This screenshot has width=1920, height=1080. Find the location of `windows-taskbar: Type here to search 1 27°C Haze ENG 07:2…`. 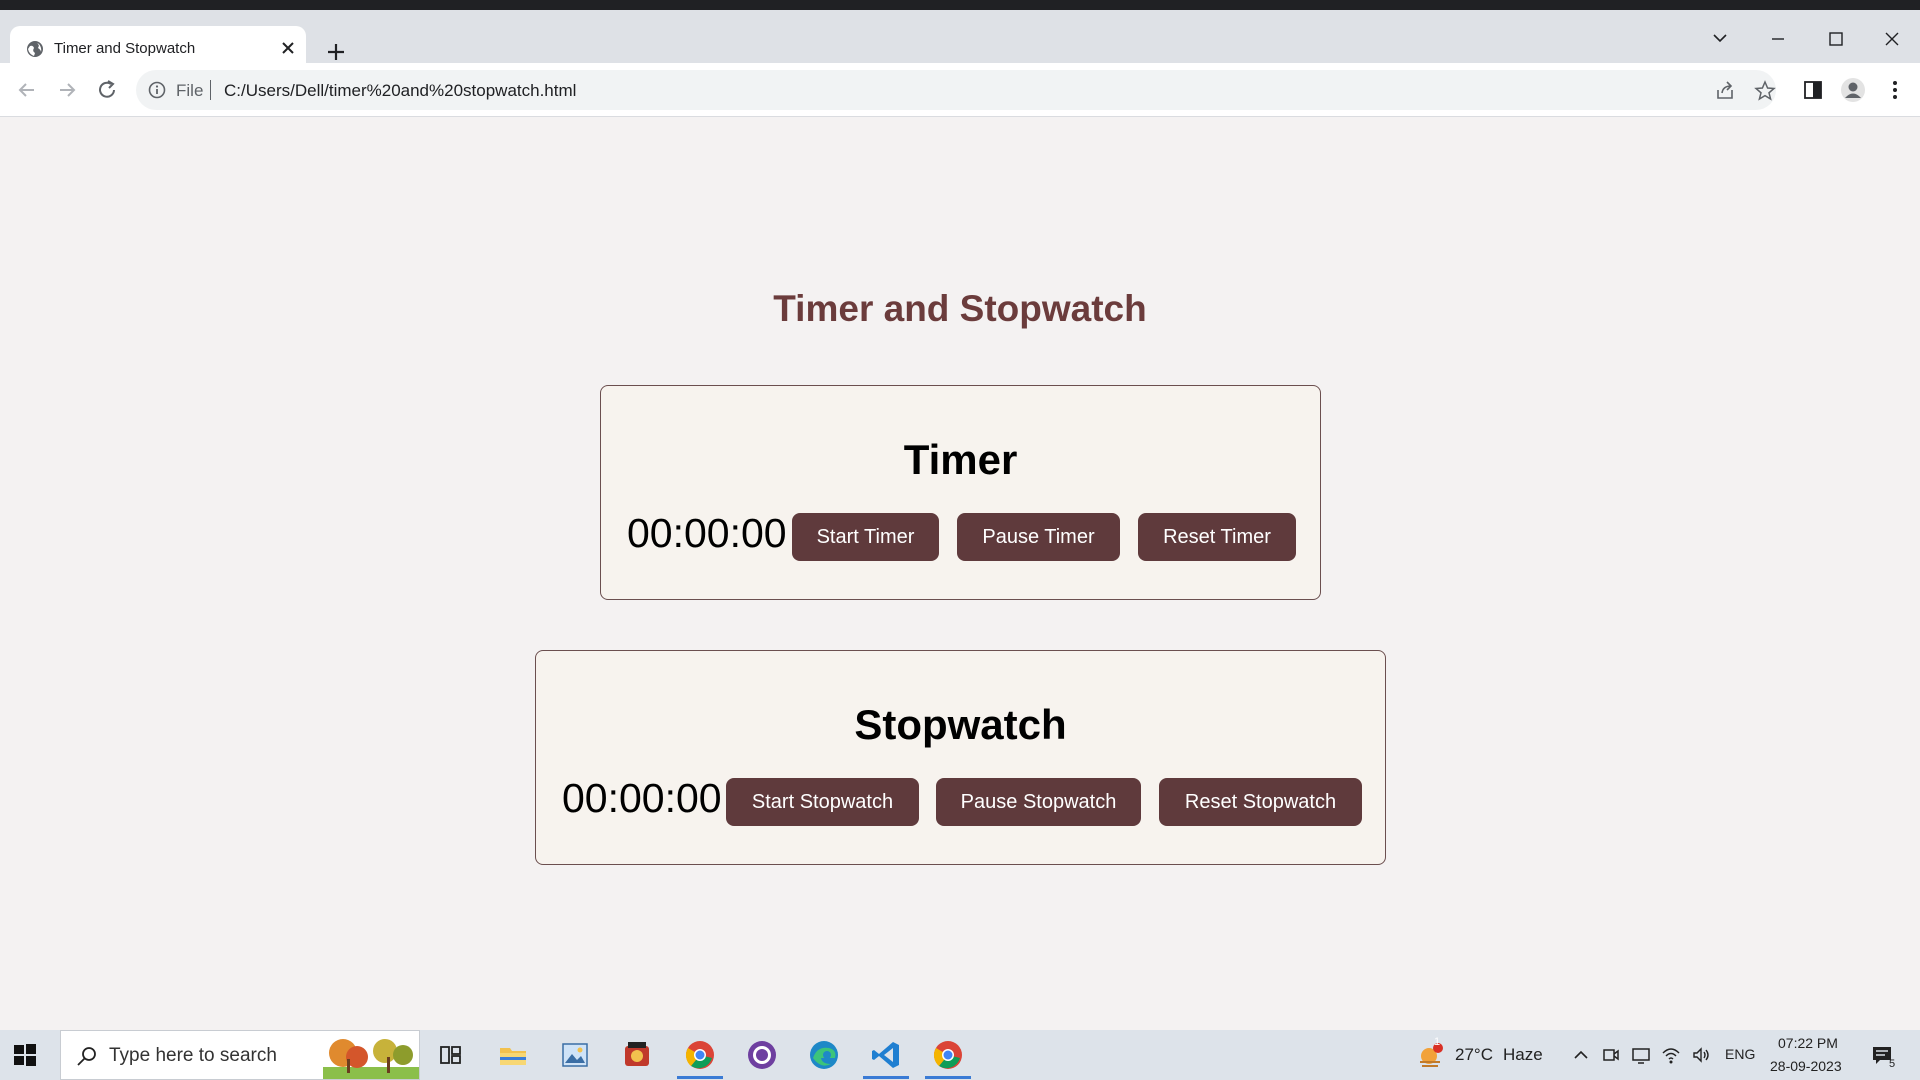

windows-taskbar: Type here to search 1 27°C Haze ENG 07:2… is located at coordinates (960, 1055).